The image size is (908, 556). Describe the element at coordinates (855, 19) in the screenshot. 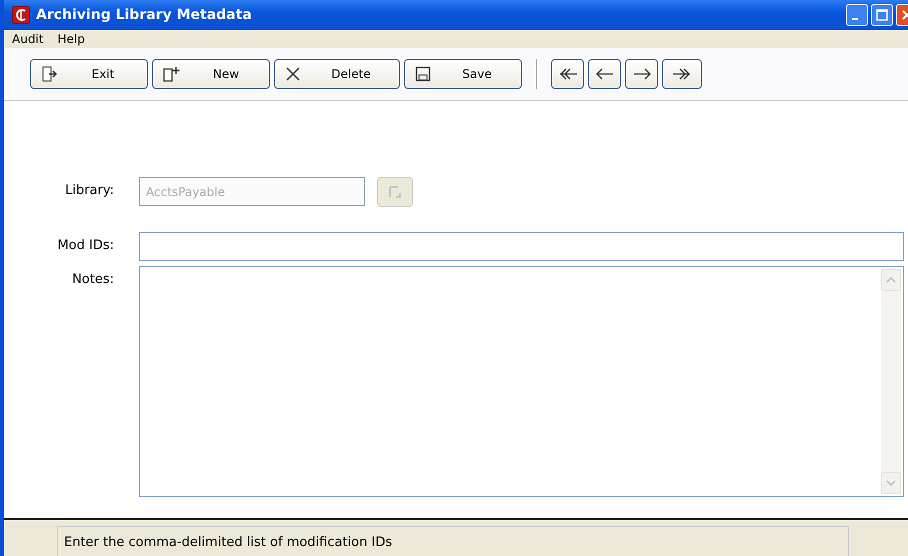

I see `minimize-icon` at that location.